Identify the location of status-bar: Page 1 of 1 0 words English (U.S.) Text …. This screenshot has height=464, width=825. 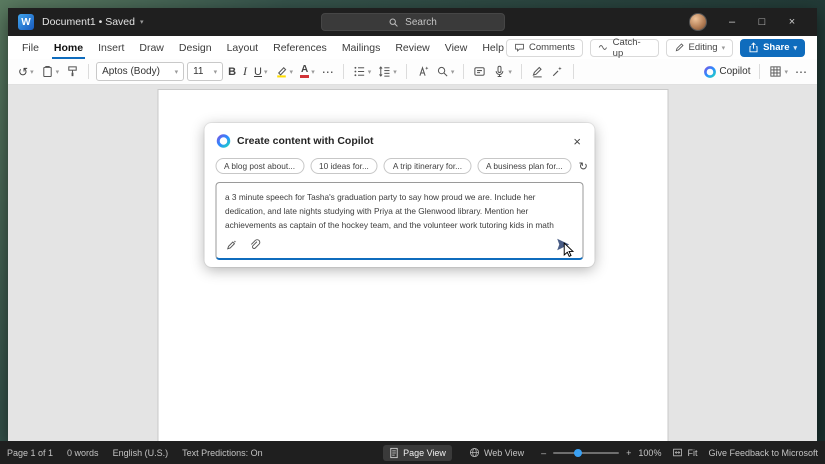
(412, 452).